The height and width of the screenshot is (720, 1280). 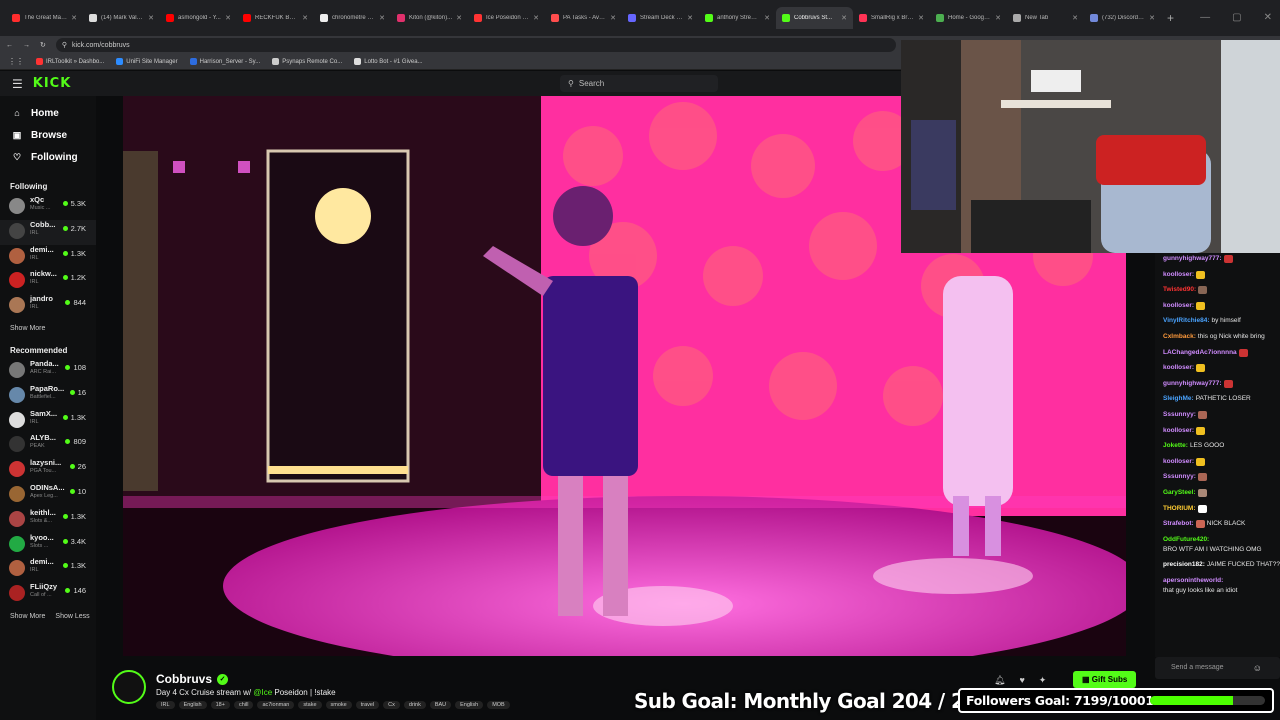 I want to click on stream-tag: chill, so click(x=243, y=705).